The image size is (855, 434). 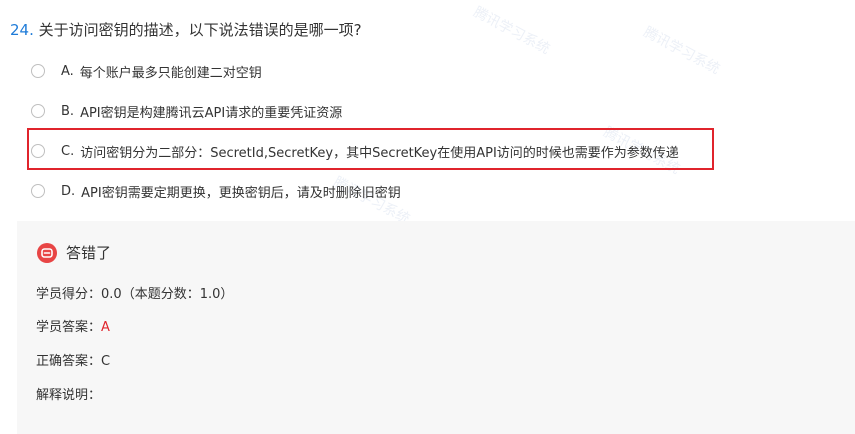 What do you see at coordinates (370, 149) in the screenshot?
I see `correct-option-highlight` at bounding box center [370, 149].